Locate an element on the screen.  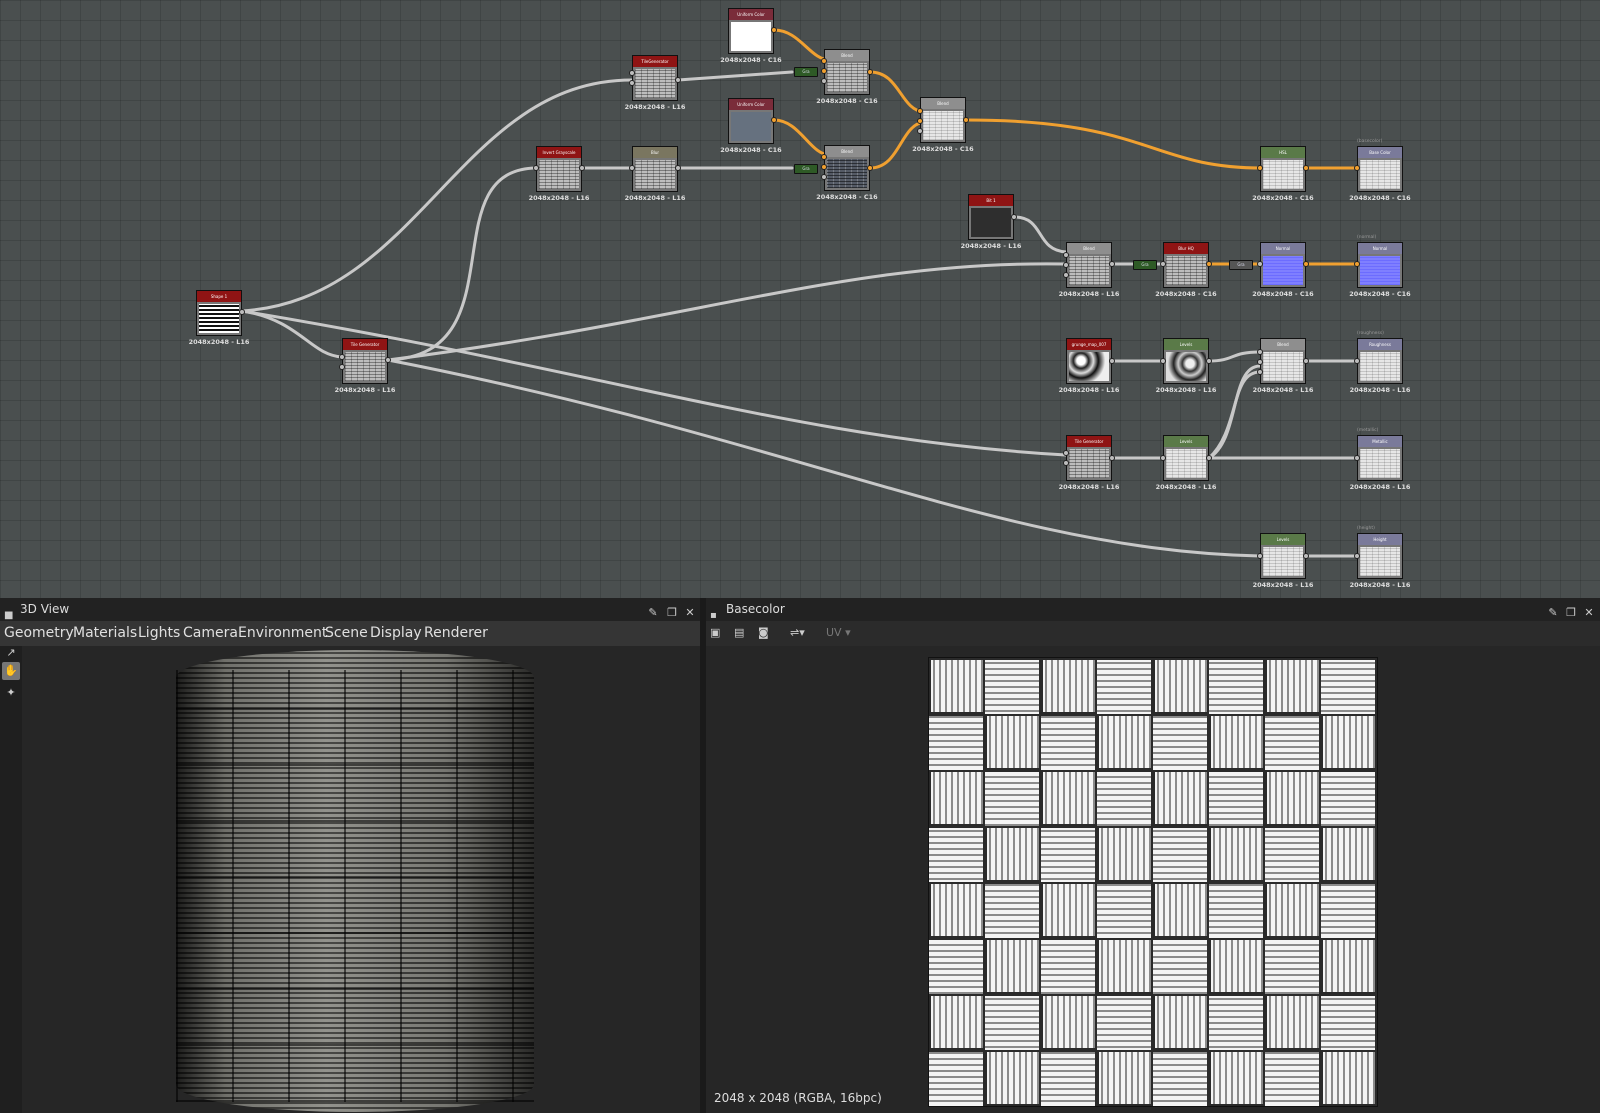
menu-renderer: Renderer is located at coordinates (456, 633).